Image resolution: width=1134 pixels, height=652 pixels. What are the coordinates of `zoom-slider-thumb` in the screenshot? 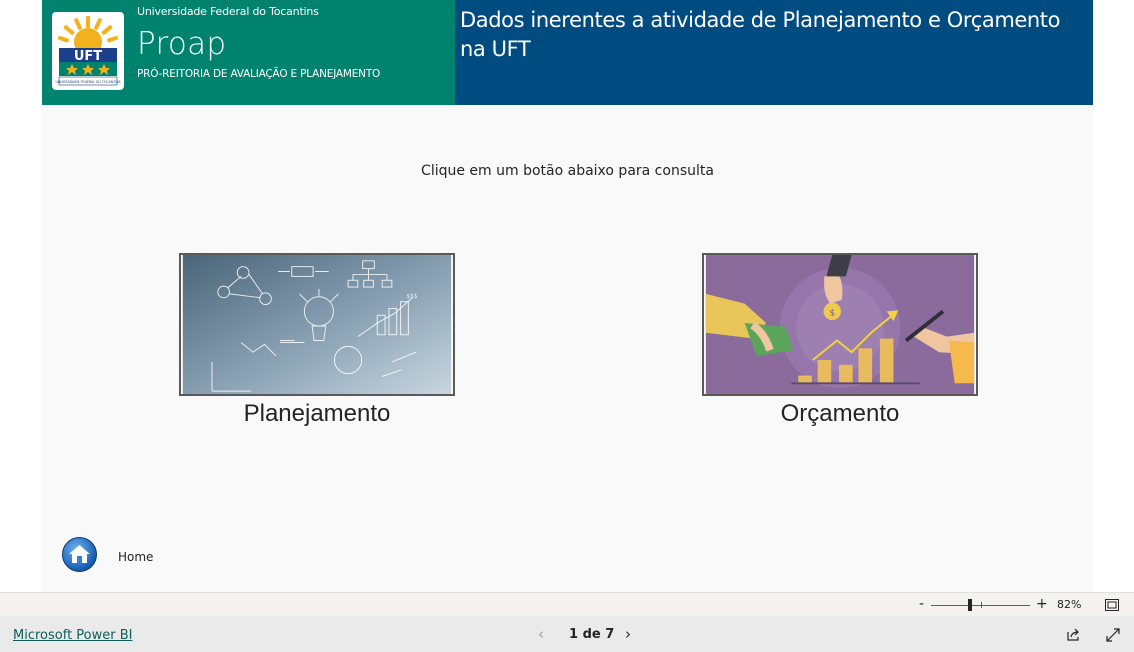 It's located at (970, 605).